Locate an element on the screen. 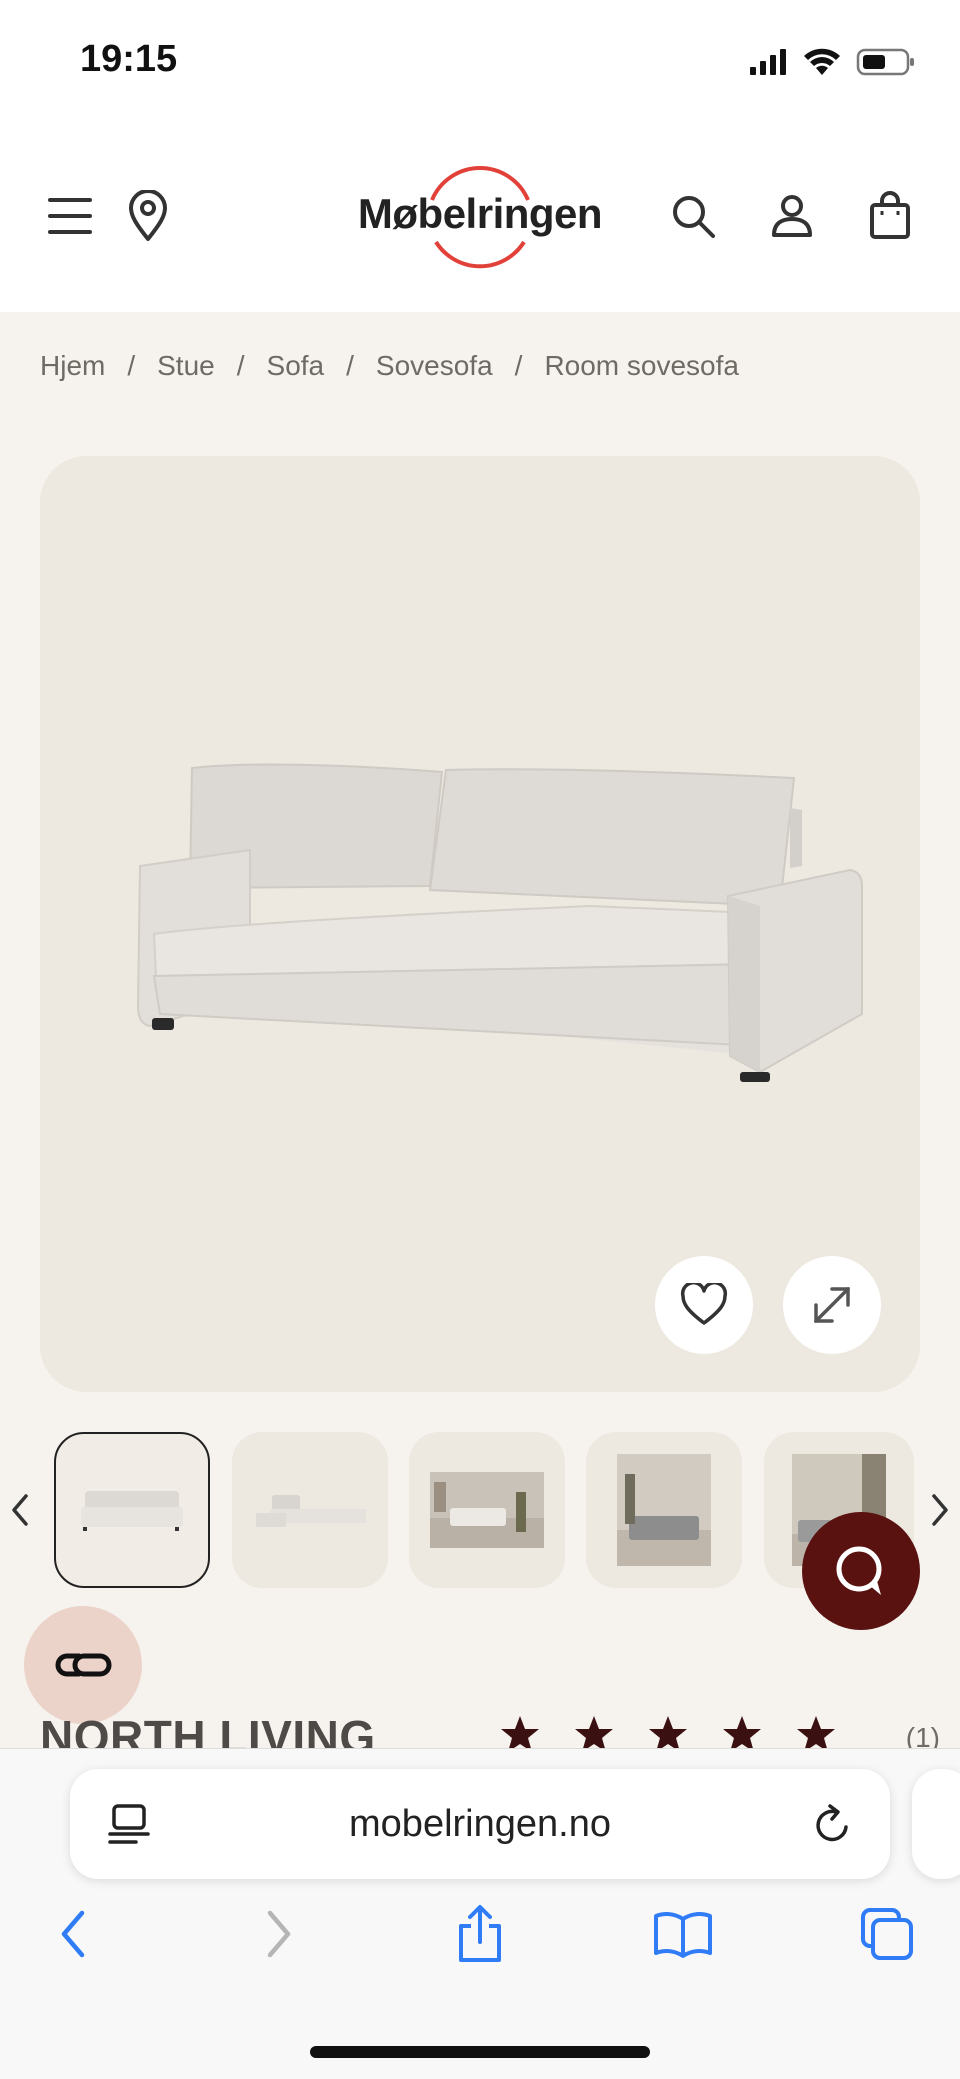 The height and width of the screenshot is (2079, 960). thumbnail-sofa-bed-open is located at coordinates (310, 1510).